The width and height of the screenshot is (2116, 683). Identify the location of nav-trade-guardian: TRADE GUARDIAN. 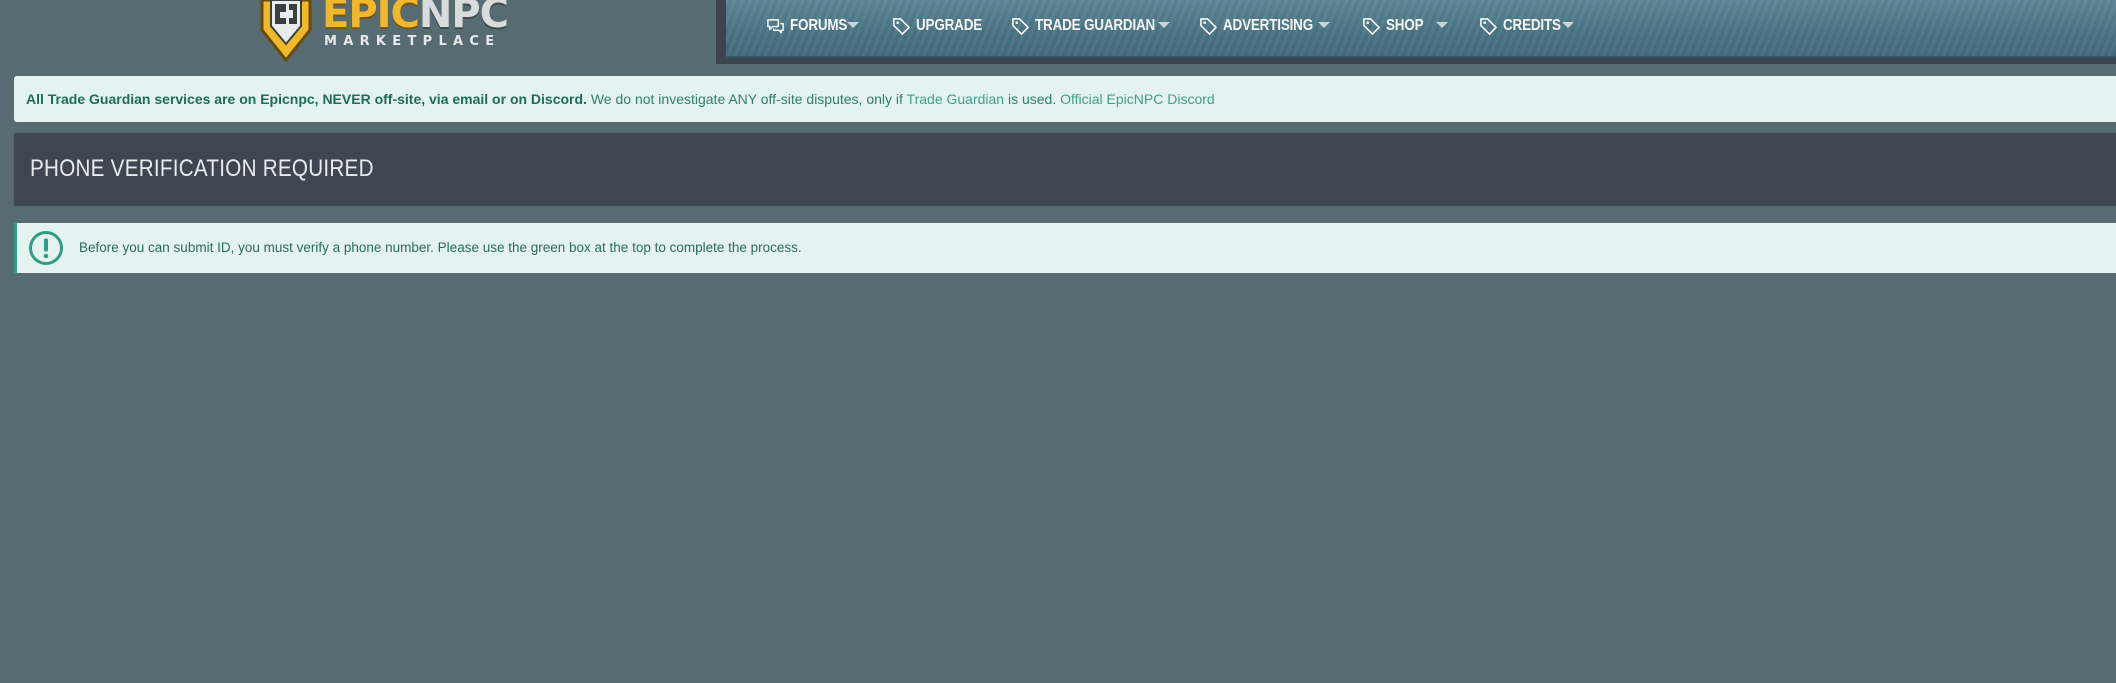
(1094, 26).